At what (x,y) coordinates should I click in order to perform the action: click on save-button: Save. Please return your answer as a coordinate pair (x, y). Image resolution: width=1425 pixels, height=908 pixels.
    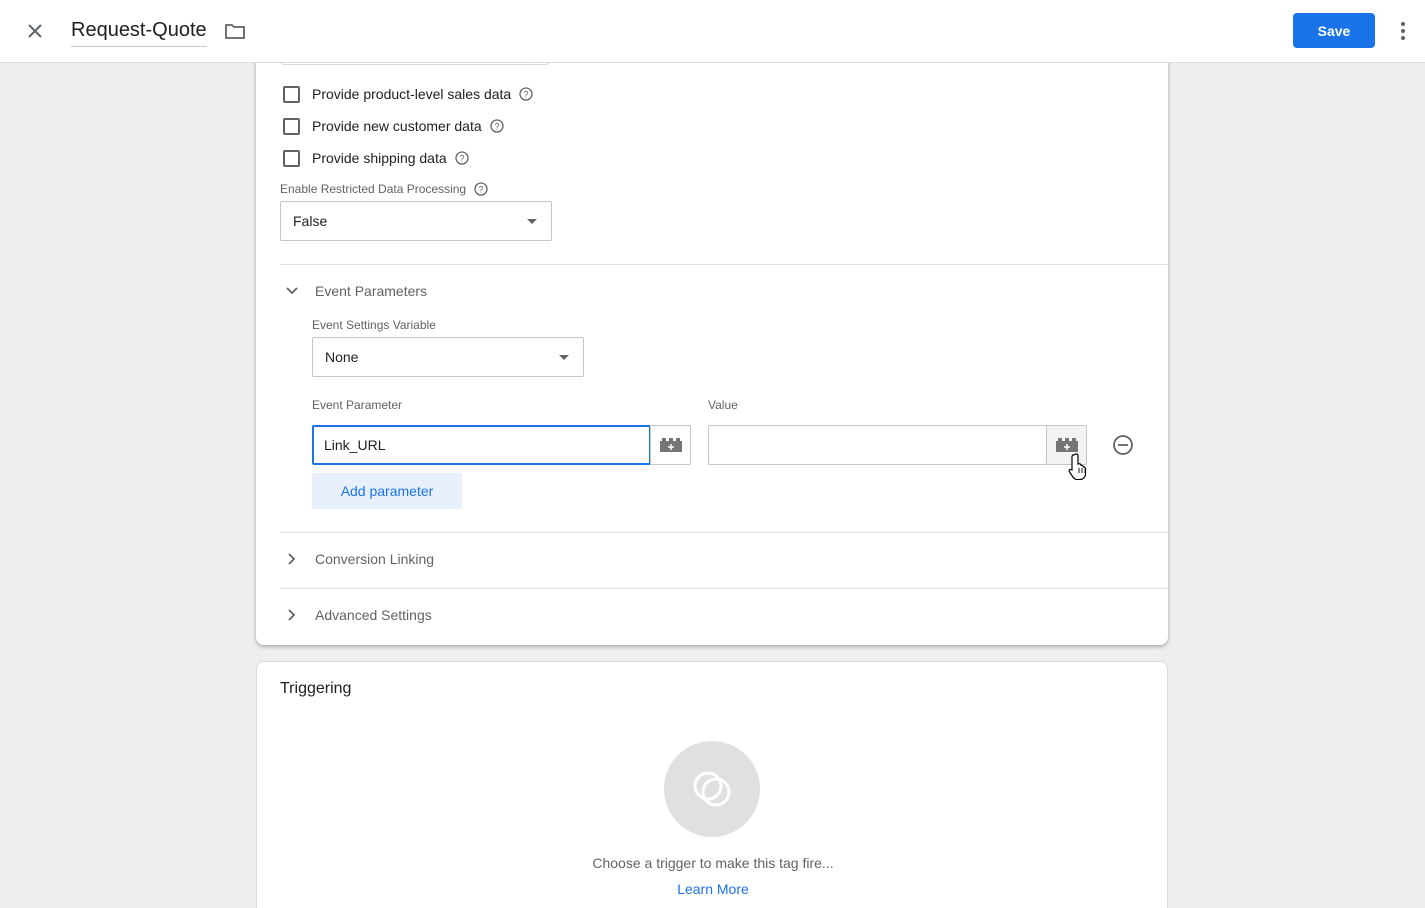
    Looking at the image, I should click on (1334, 30).